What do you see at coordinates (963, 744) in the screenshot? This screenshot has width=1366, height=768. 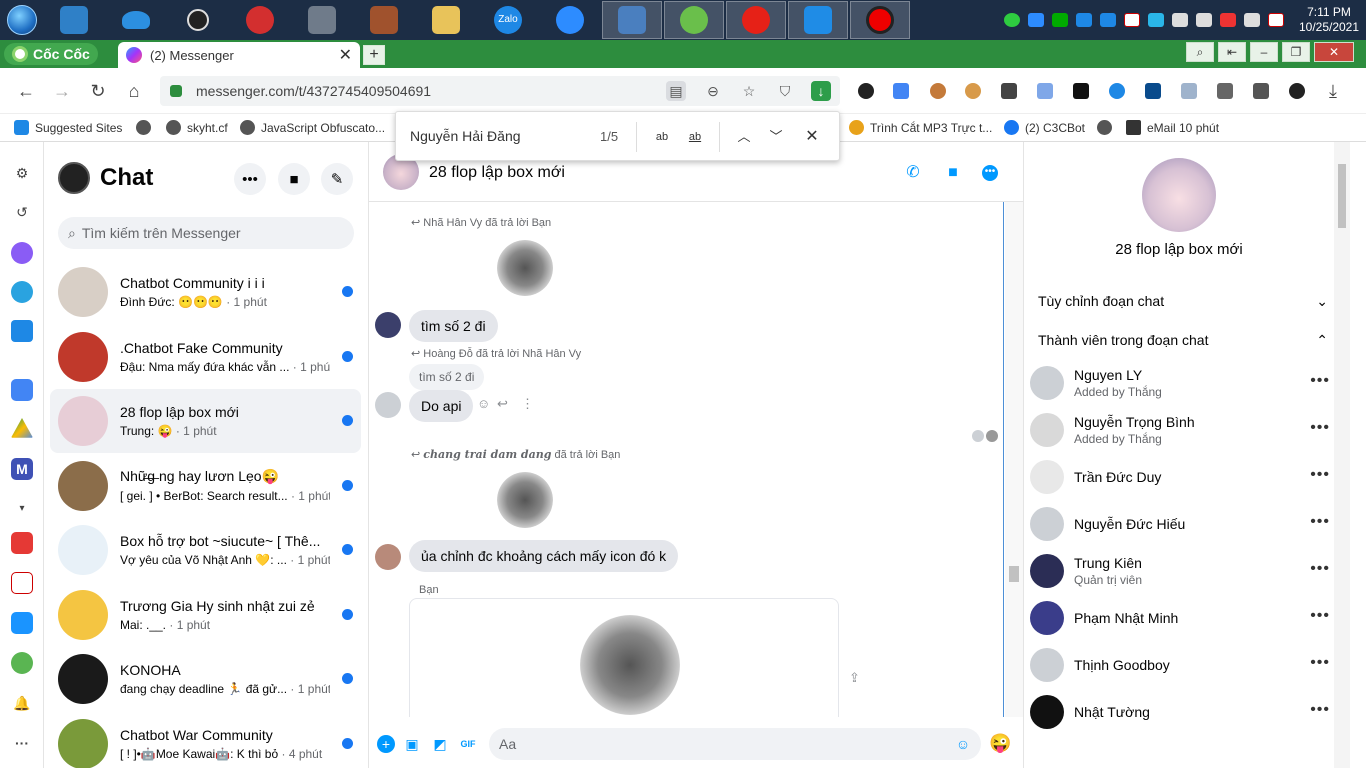 I see `emoji-icon: ☺` at bounding box center [963, 744].